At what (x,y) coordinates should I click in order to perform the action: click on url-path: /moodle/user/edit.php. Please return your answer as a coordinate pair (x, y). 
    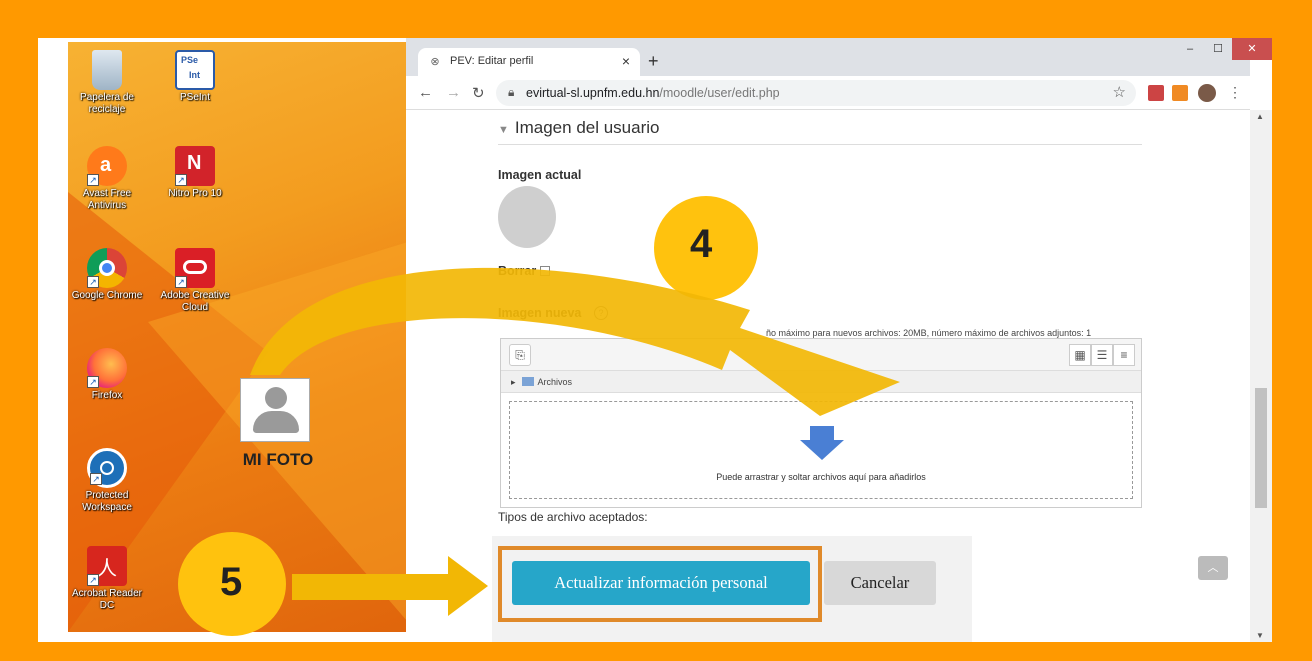
    Looking at the image, I should click on (719, 93).